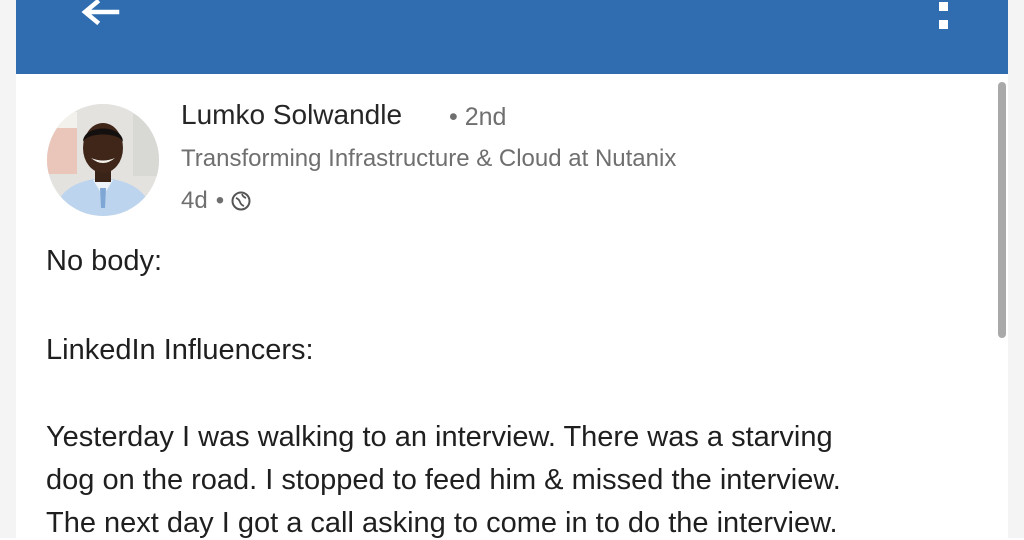 This screenshot has width=1024, height=540. I want to click on more-vertical-icon, so click(943, 15).